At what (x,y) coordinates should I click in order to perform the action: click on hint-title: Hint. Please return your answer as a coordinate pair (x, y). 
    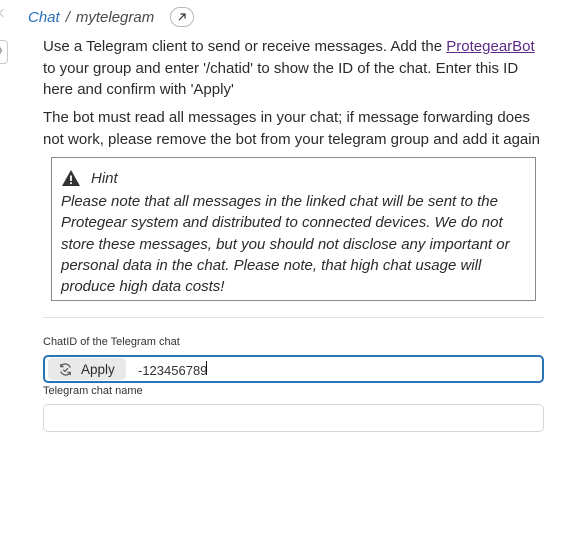
    Looking at the image, I should click on (104, 178).